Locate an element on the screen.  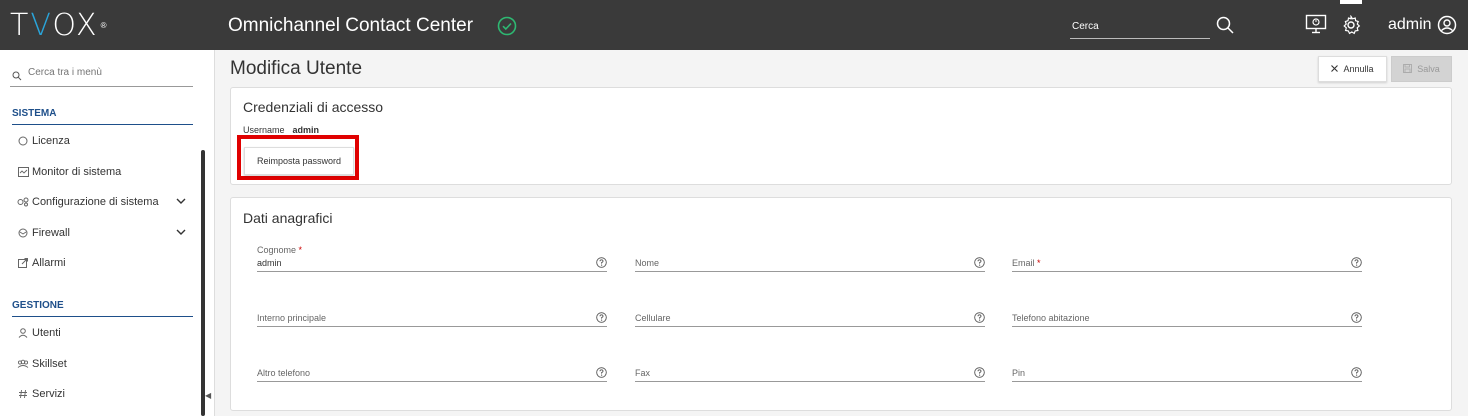
top-bar: TVOX® Omnichannel Contact Center admin is located at coordinates (734, 25).